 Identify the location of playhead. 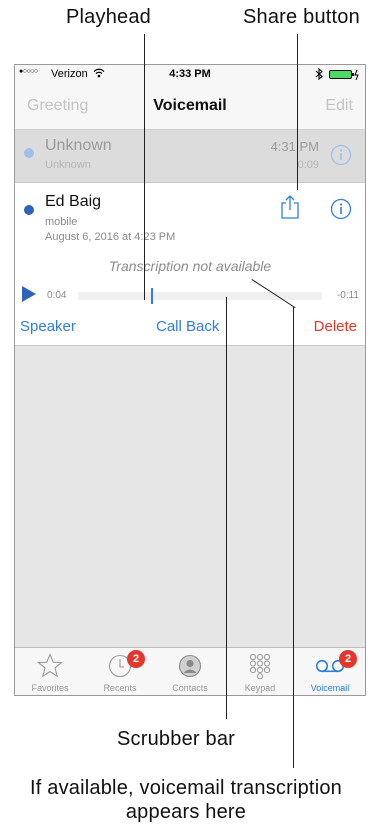
(152, 296).